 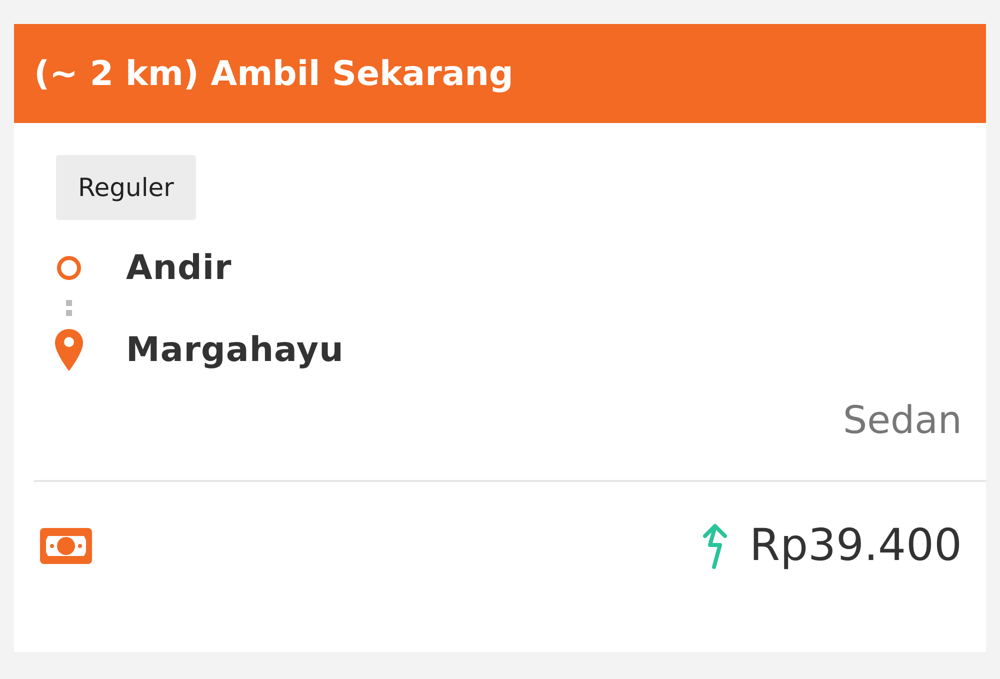 What do you see at coordinates (69, 308) in the screenshot?
I see `route-dots` at bounding box center [69, 308].